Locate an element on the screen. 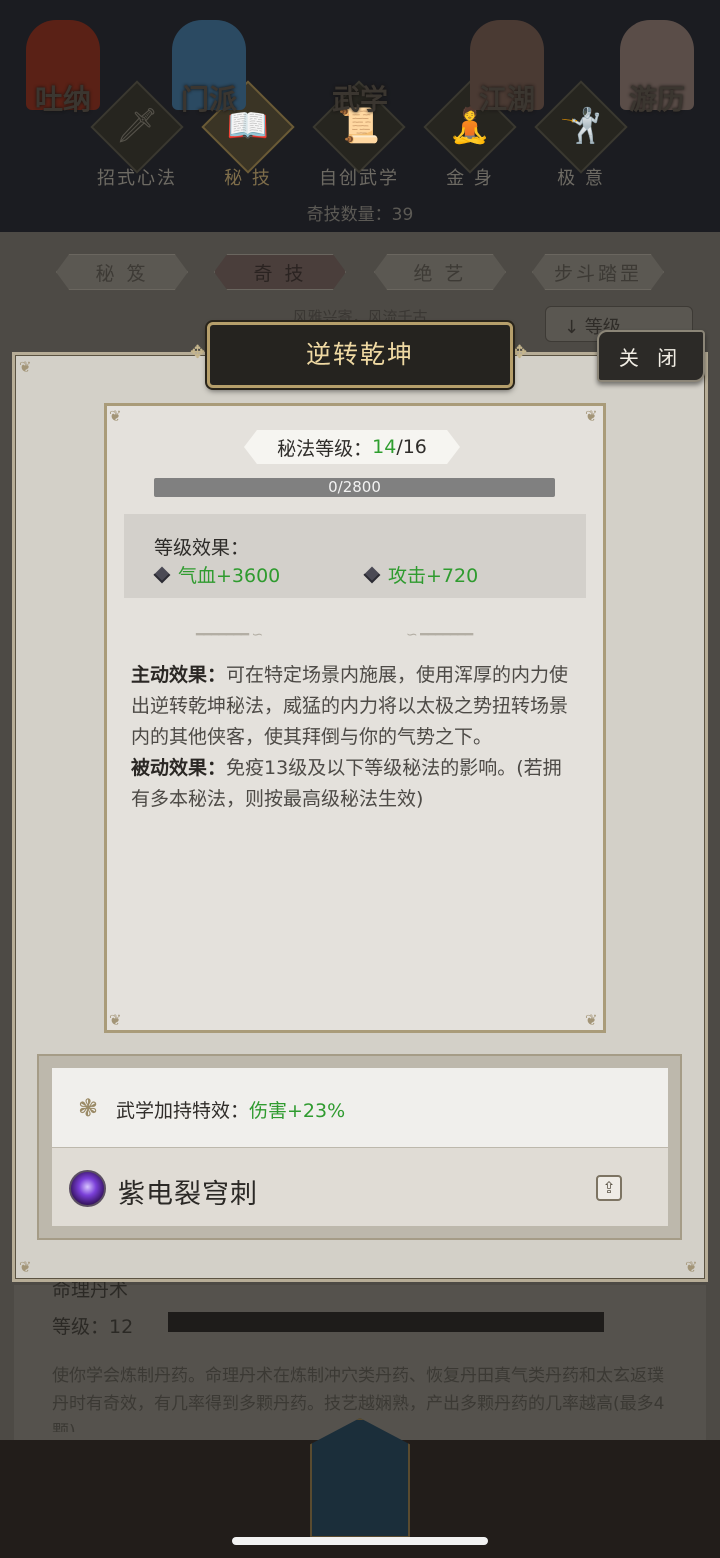  home-indicator is located at coordinates (360, 1541).